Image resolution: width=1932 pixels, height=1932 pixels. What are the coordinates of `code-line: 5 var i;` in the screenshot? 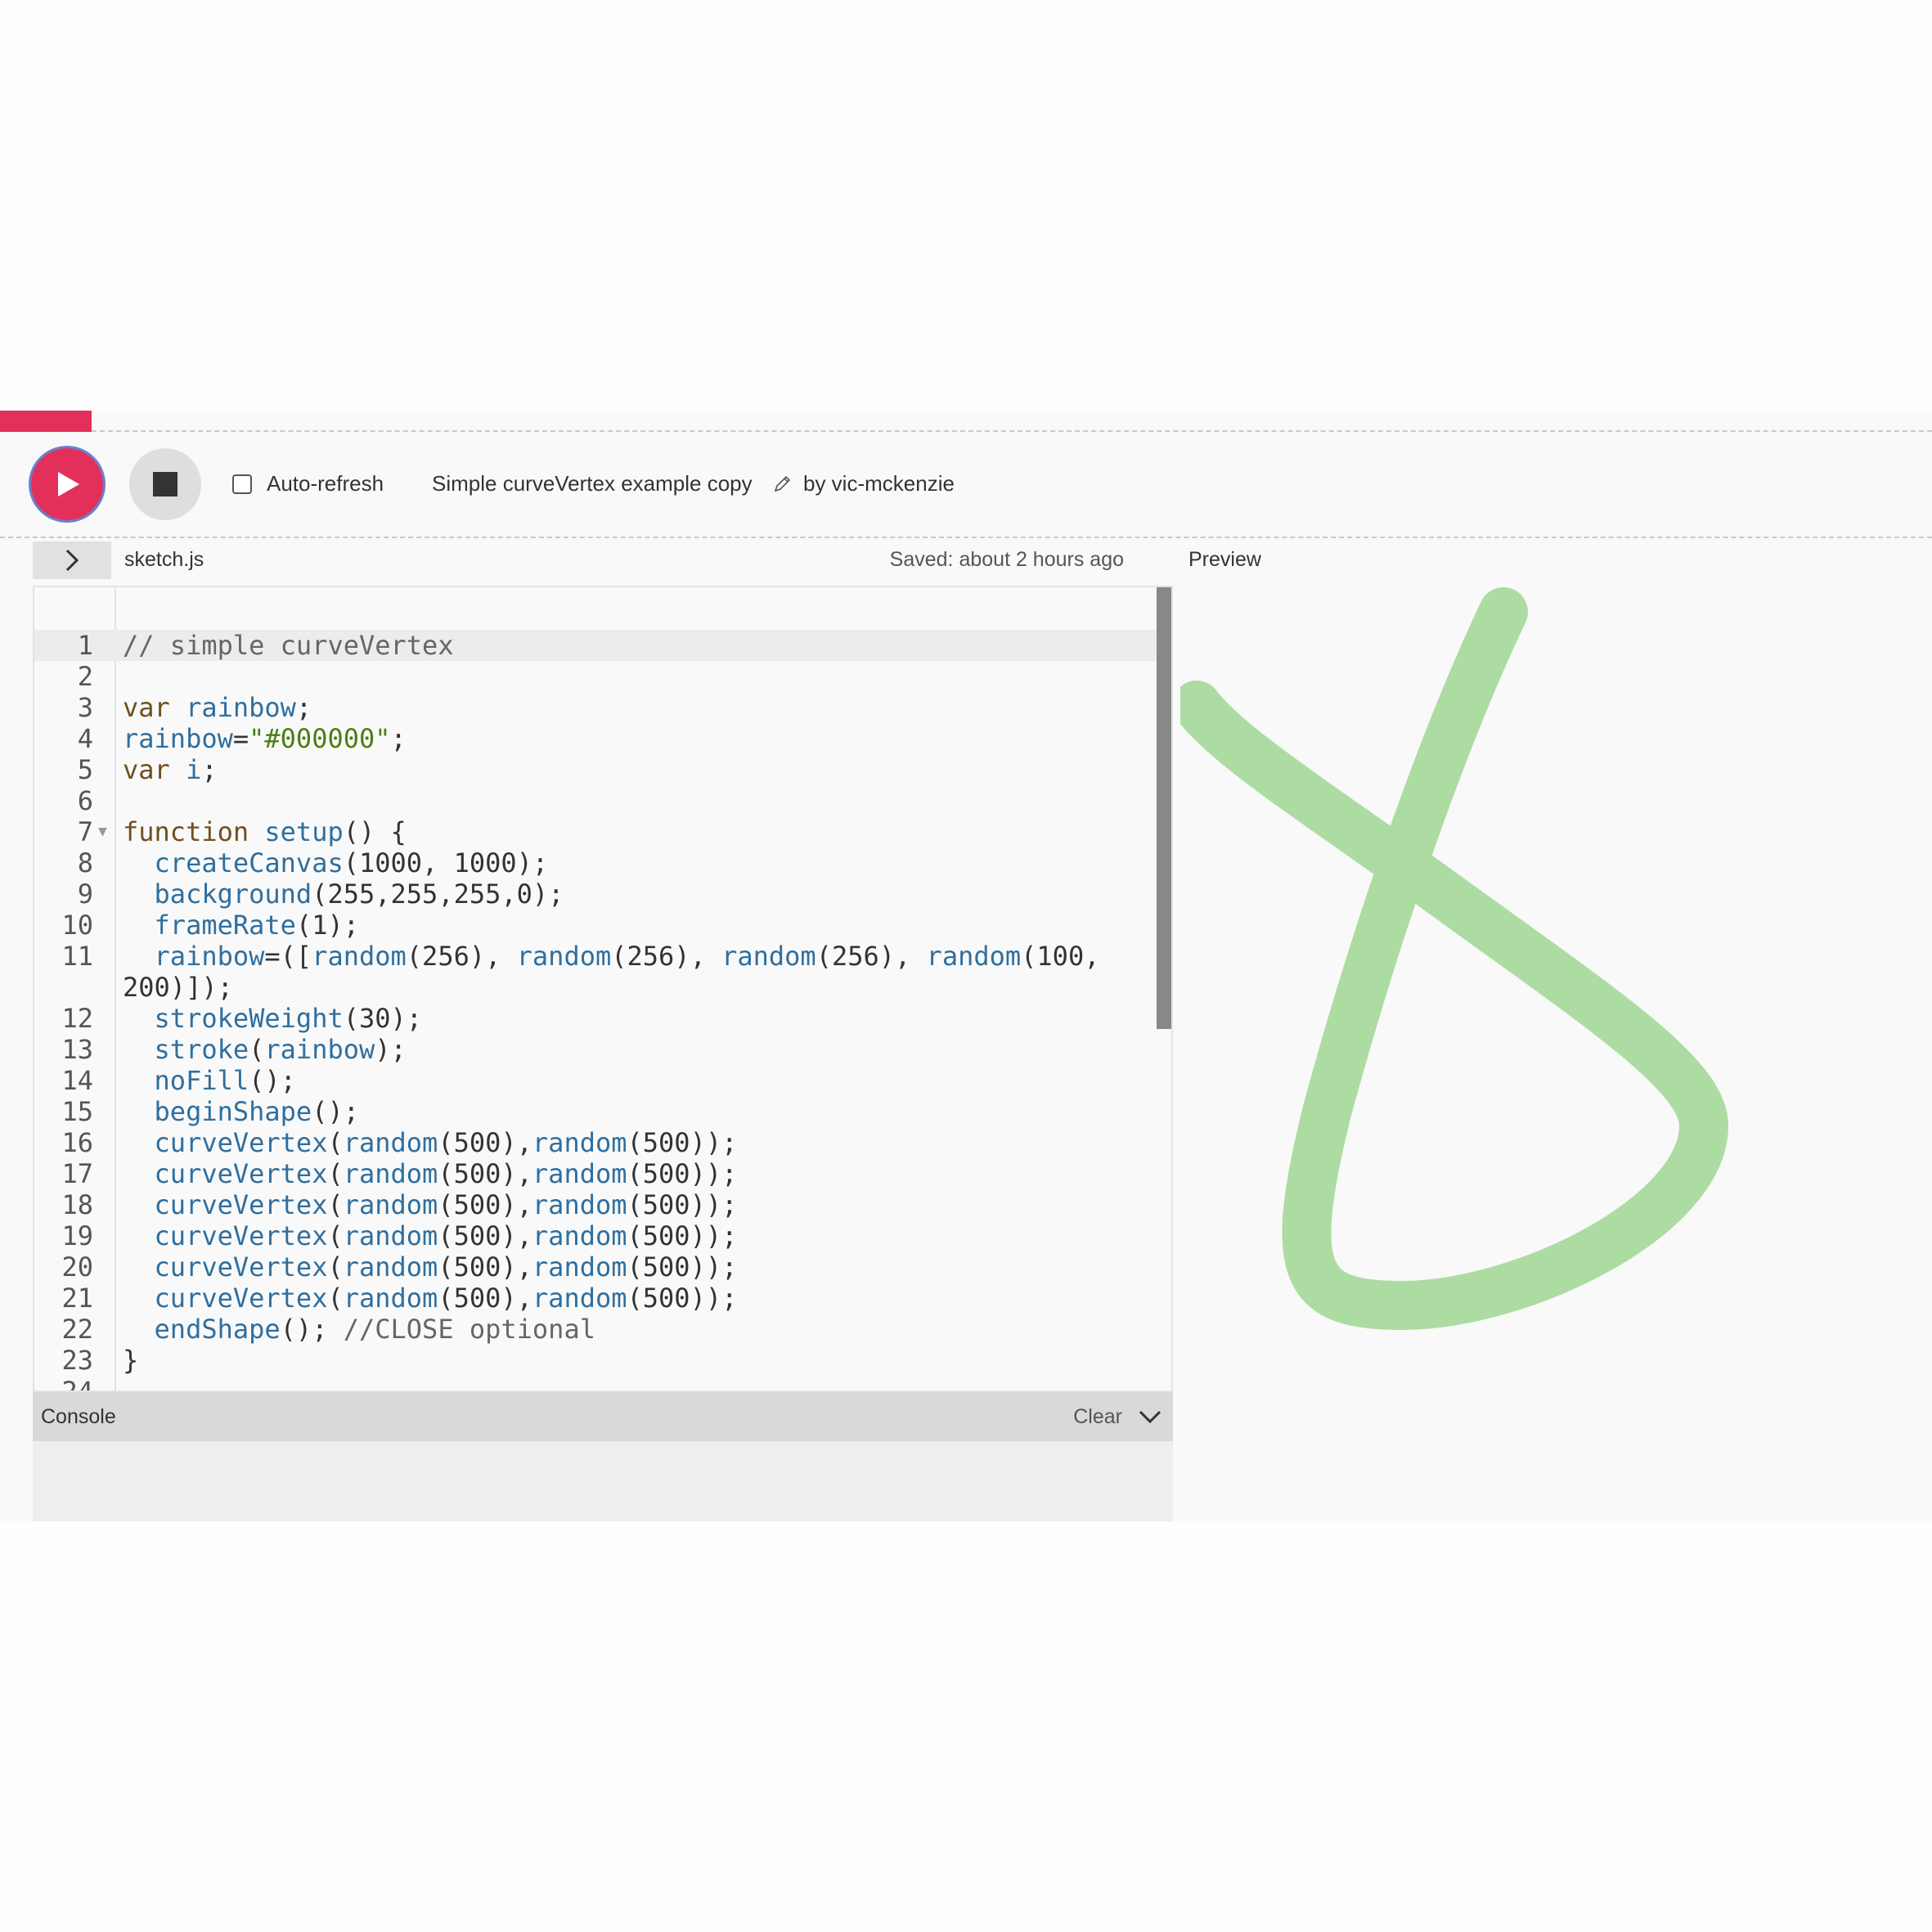 It's located at (596, 769).